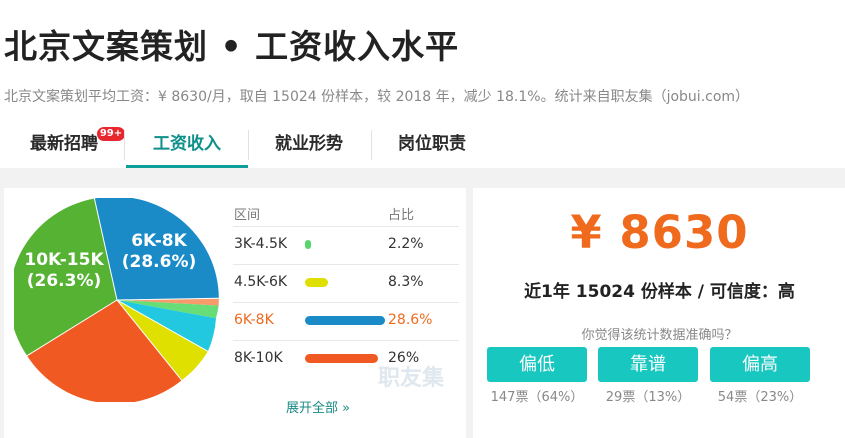  Describe the element at coordinates (111, 134) in the screenshot. I see `new-jobs-badge: 99+` at that location.